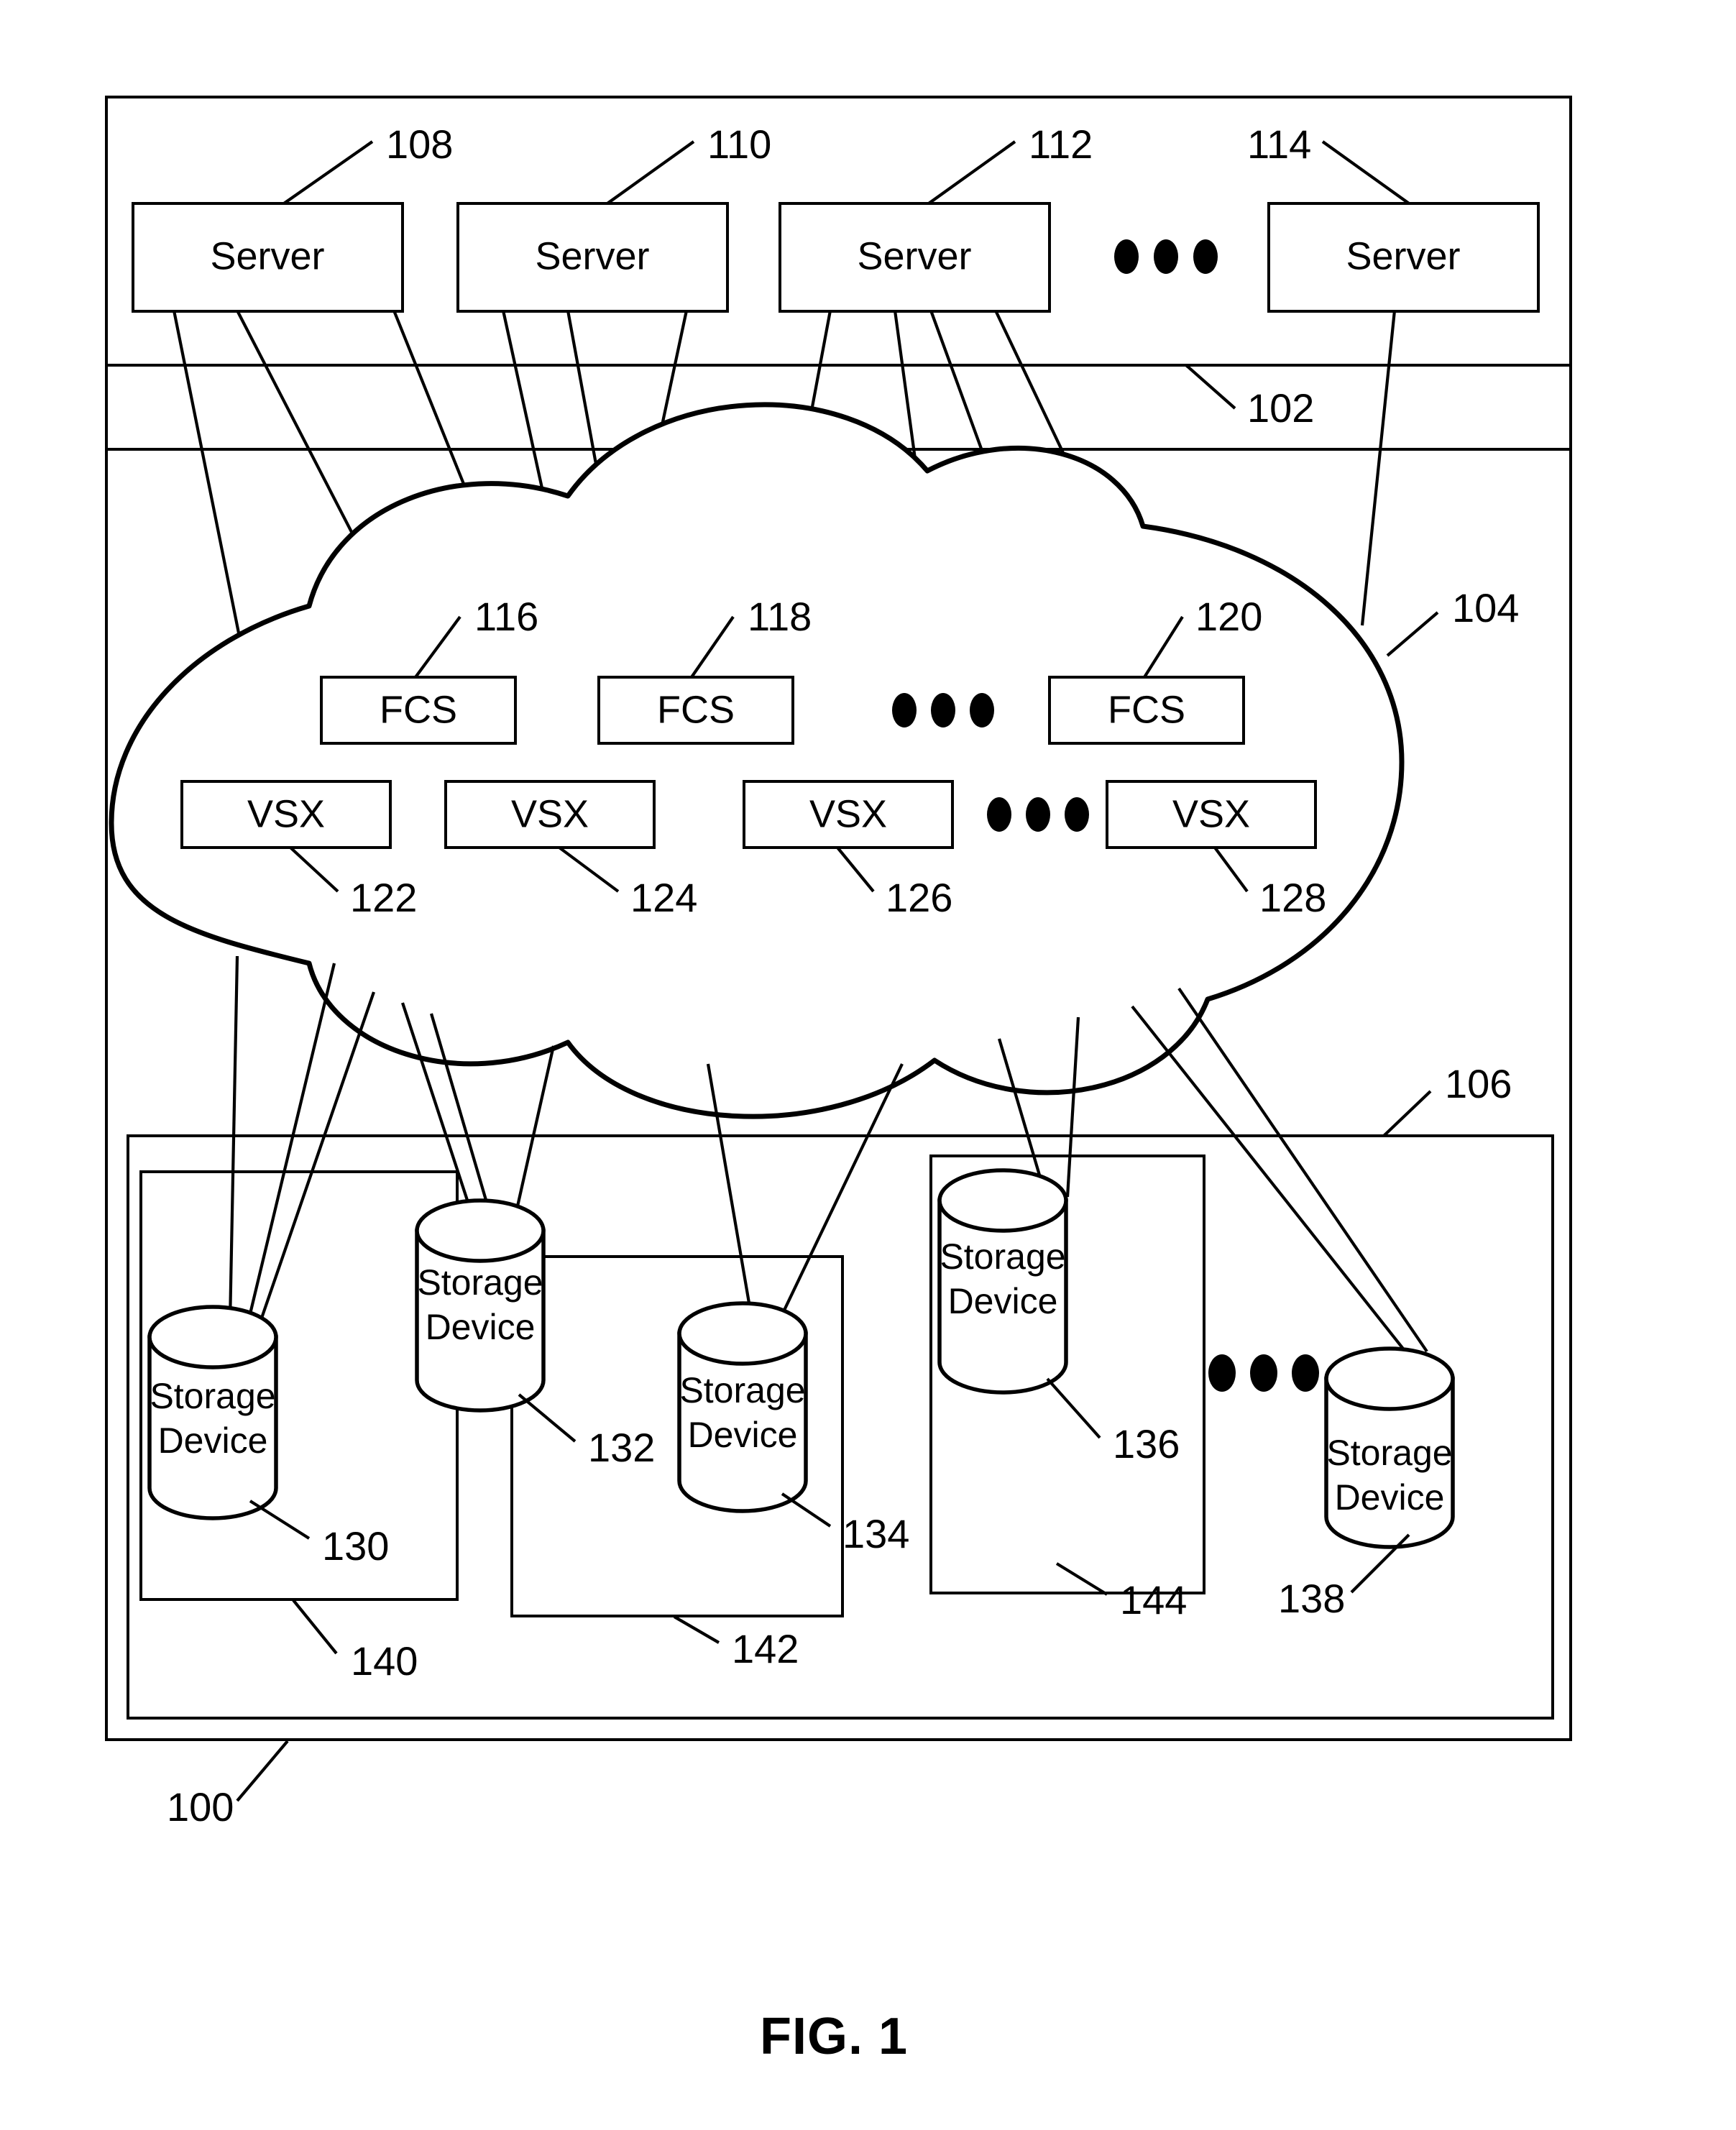  I want to click on ref-numeral-106: 106, so click(1478, 1083).